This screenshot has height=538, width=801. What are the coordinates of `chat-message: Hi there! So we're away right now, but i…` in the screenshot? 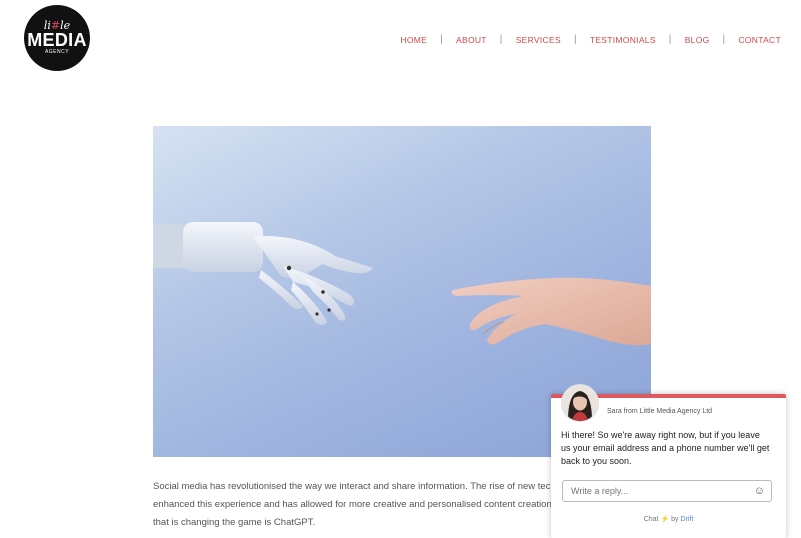 It's located at (665, 448).